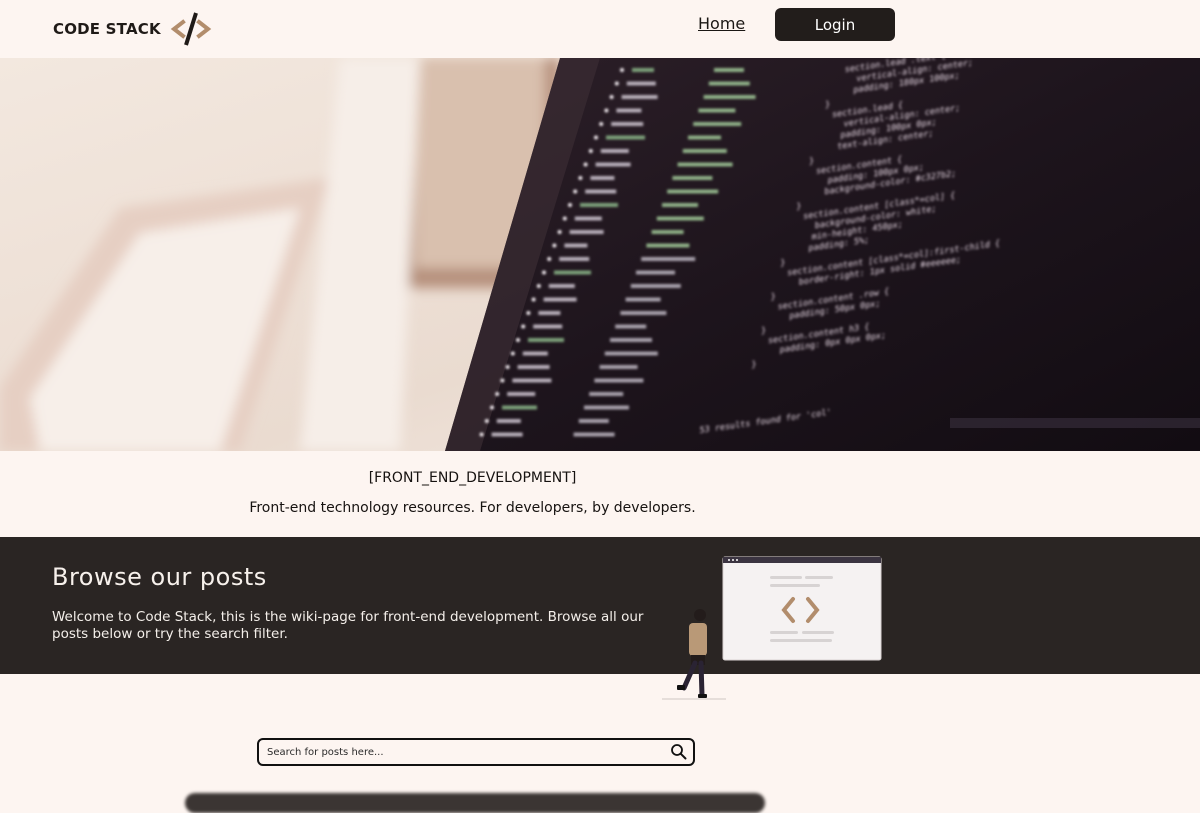  I want to click on developer-with-code-window-illustration, so click(772, 628).